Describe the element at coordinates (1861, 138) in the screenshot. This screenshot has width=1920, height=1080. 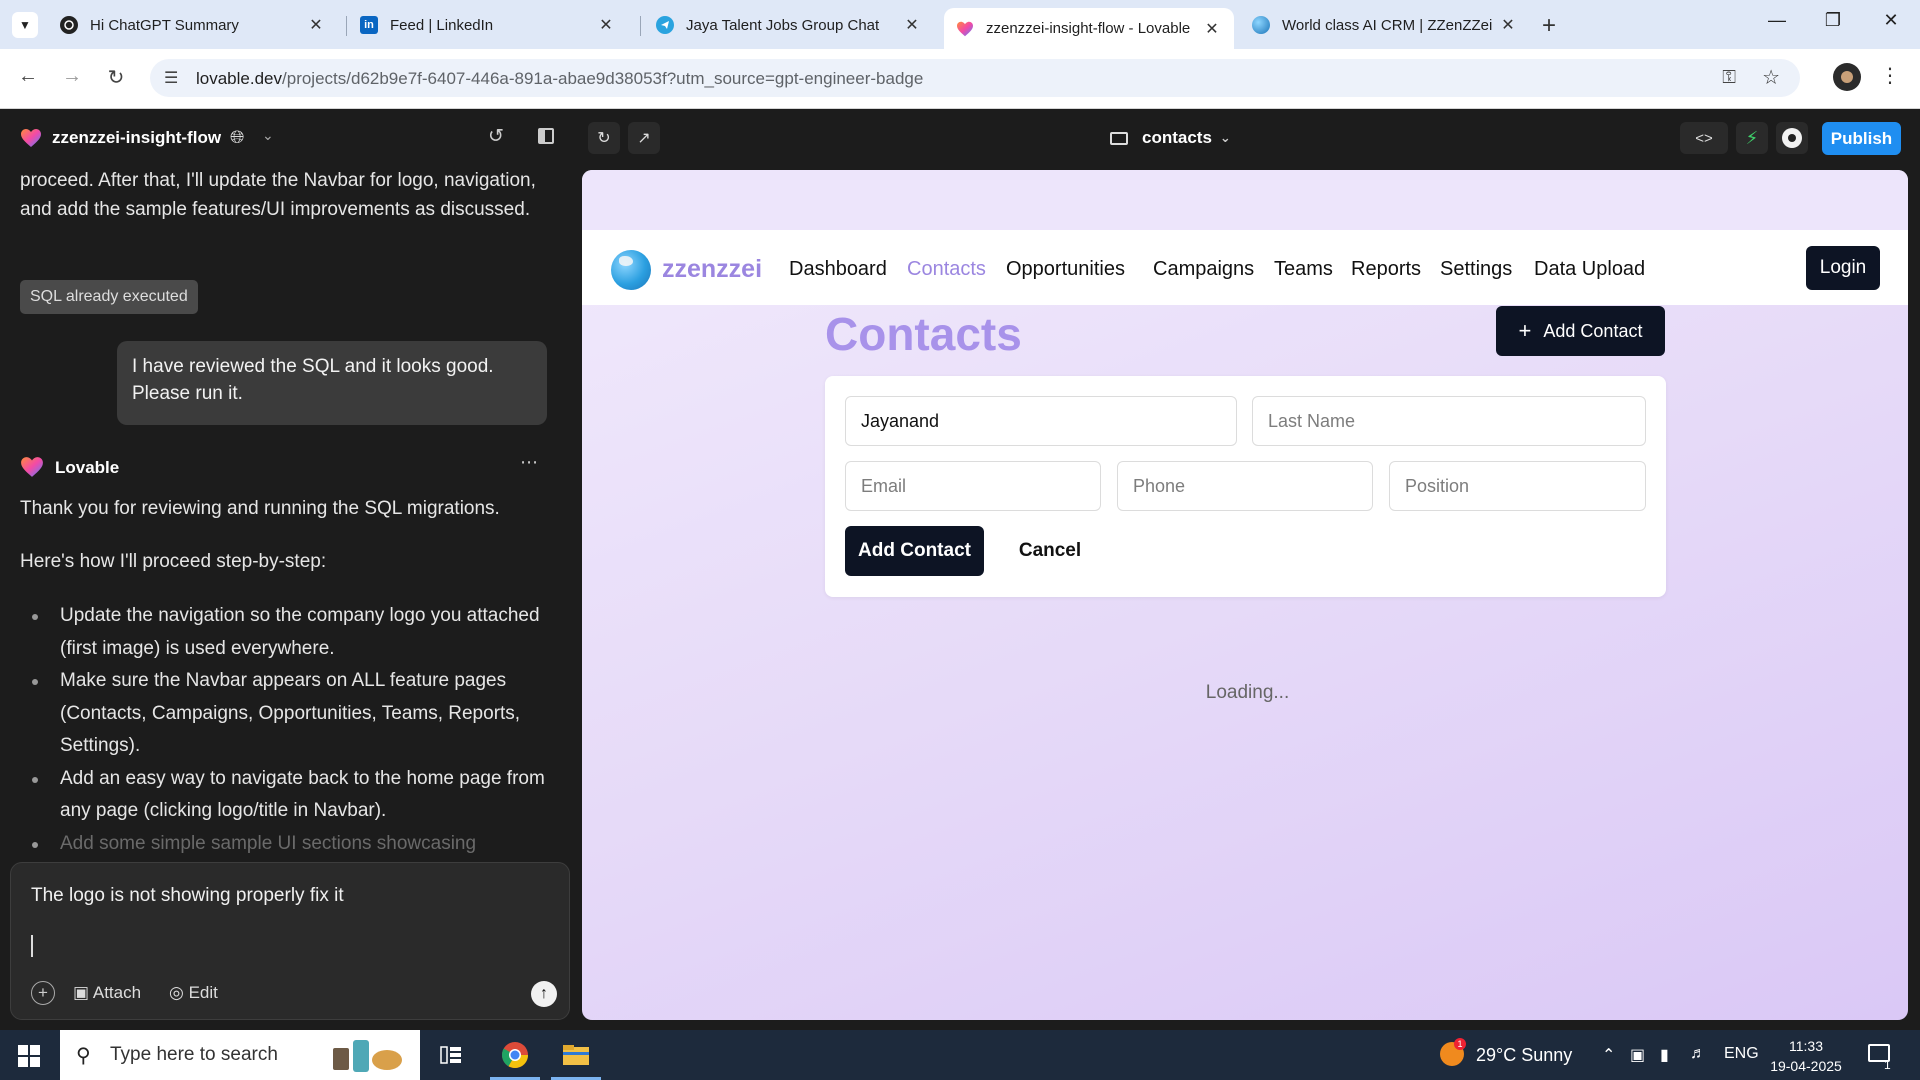
I see `publish-button: Publish` at that location.